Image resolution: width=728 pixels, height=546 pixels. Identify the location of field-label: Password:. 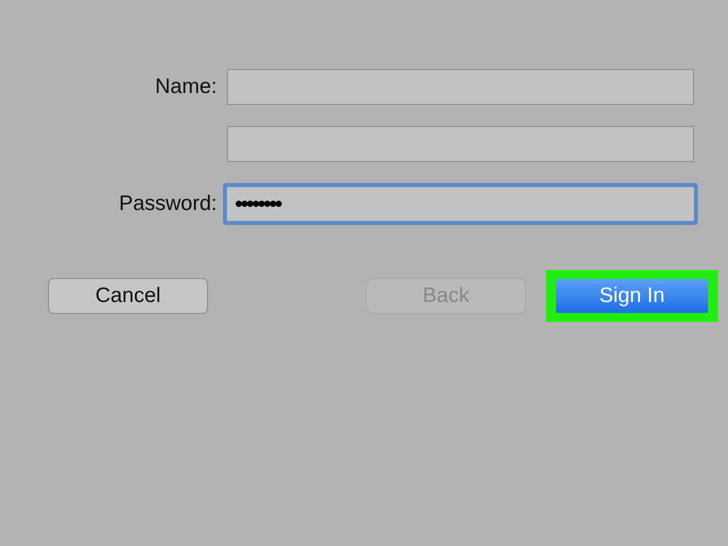
(167, 204).